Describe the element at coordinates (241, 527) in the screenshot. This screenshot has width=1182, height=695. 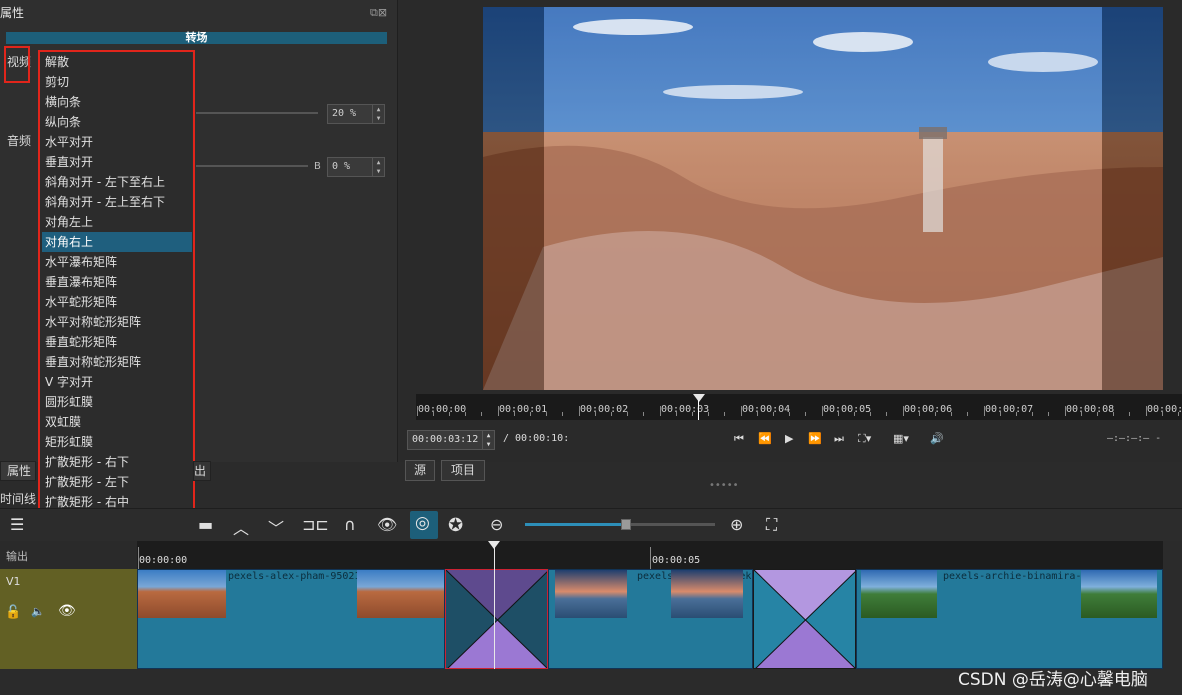
I see `lift-icon: ︿` at that location.